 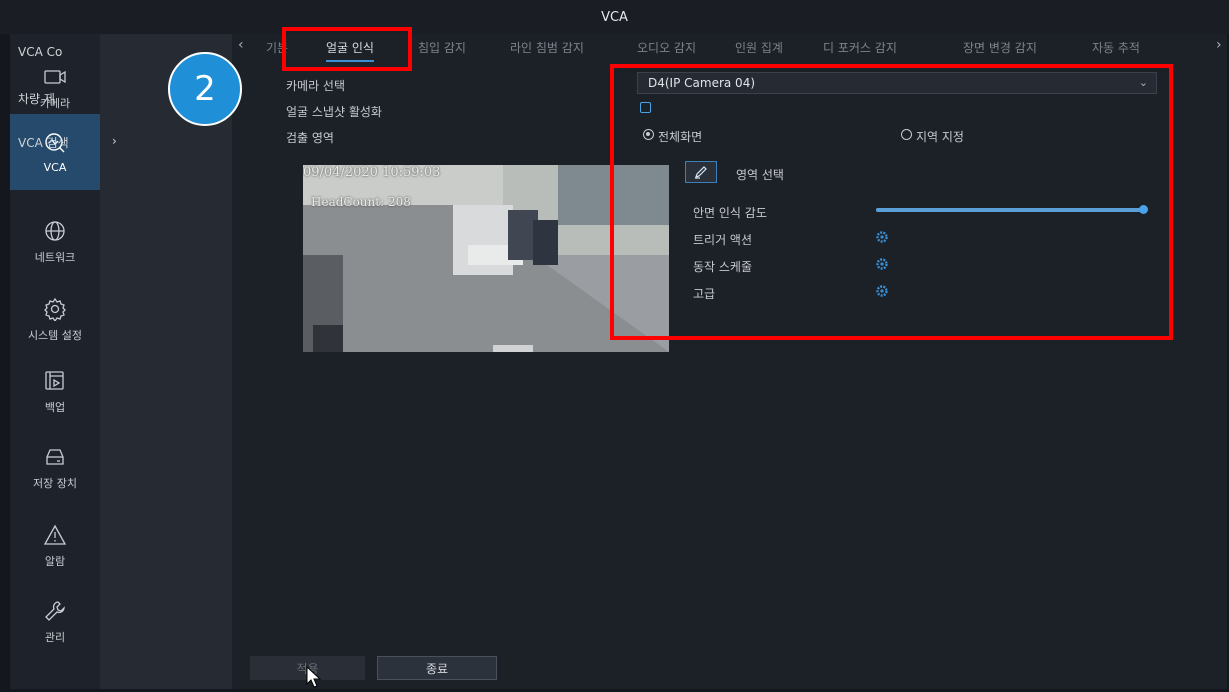 I want to click on preview-headcount: HeadCount: 208, so click(x=361, y=202).